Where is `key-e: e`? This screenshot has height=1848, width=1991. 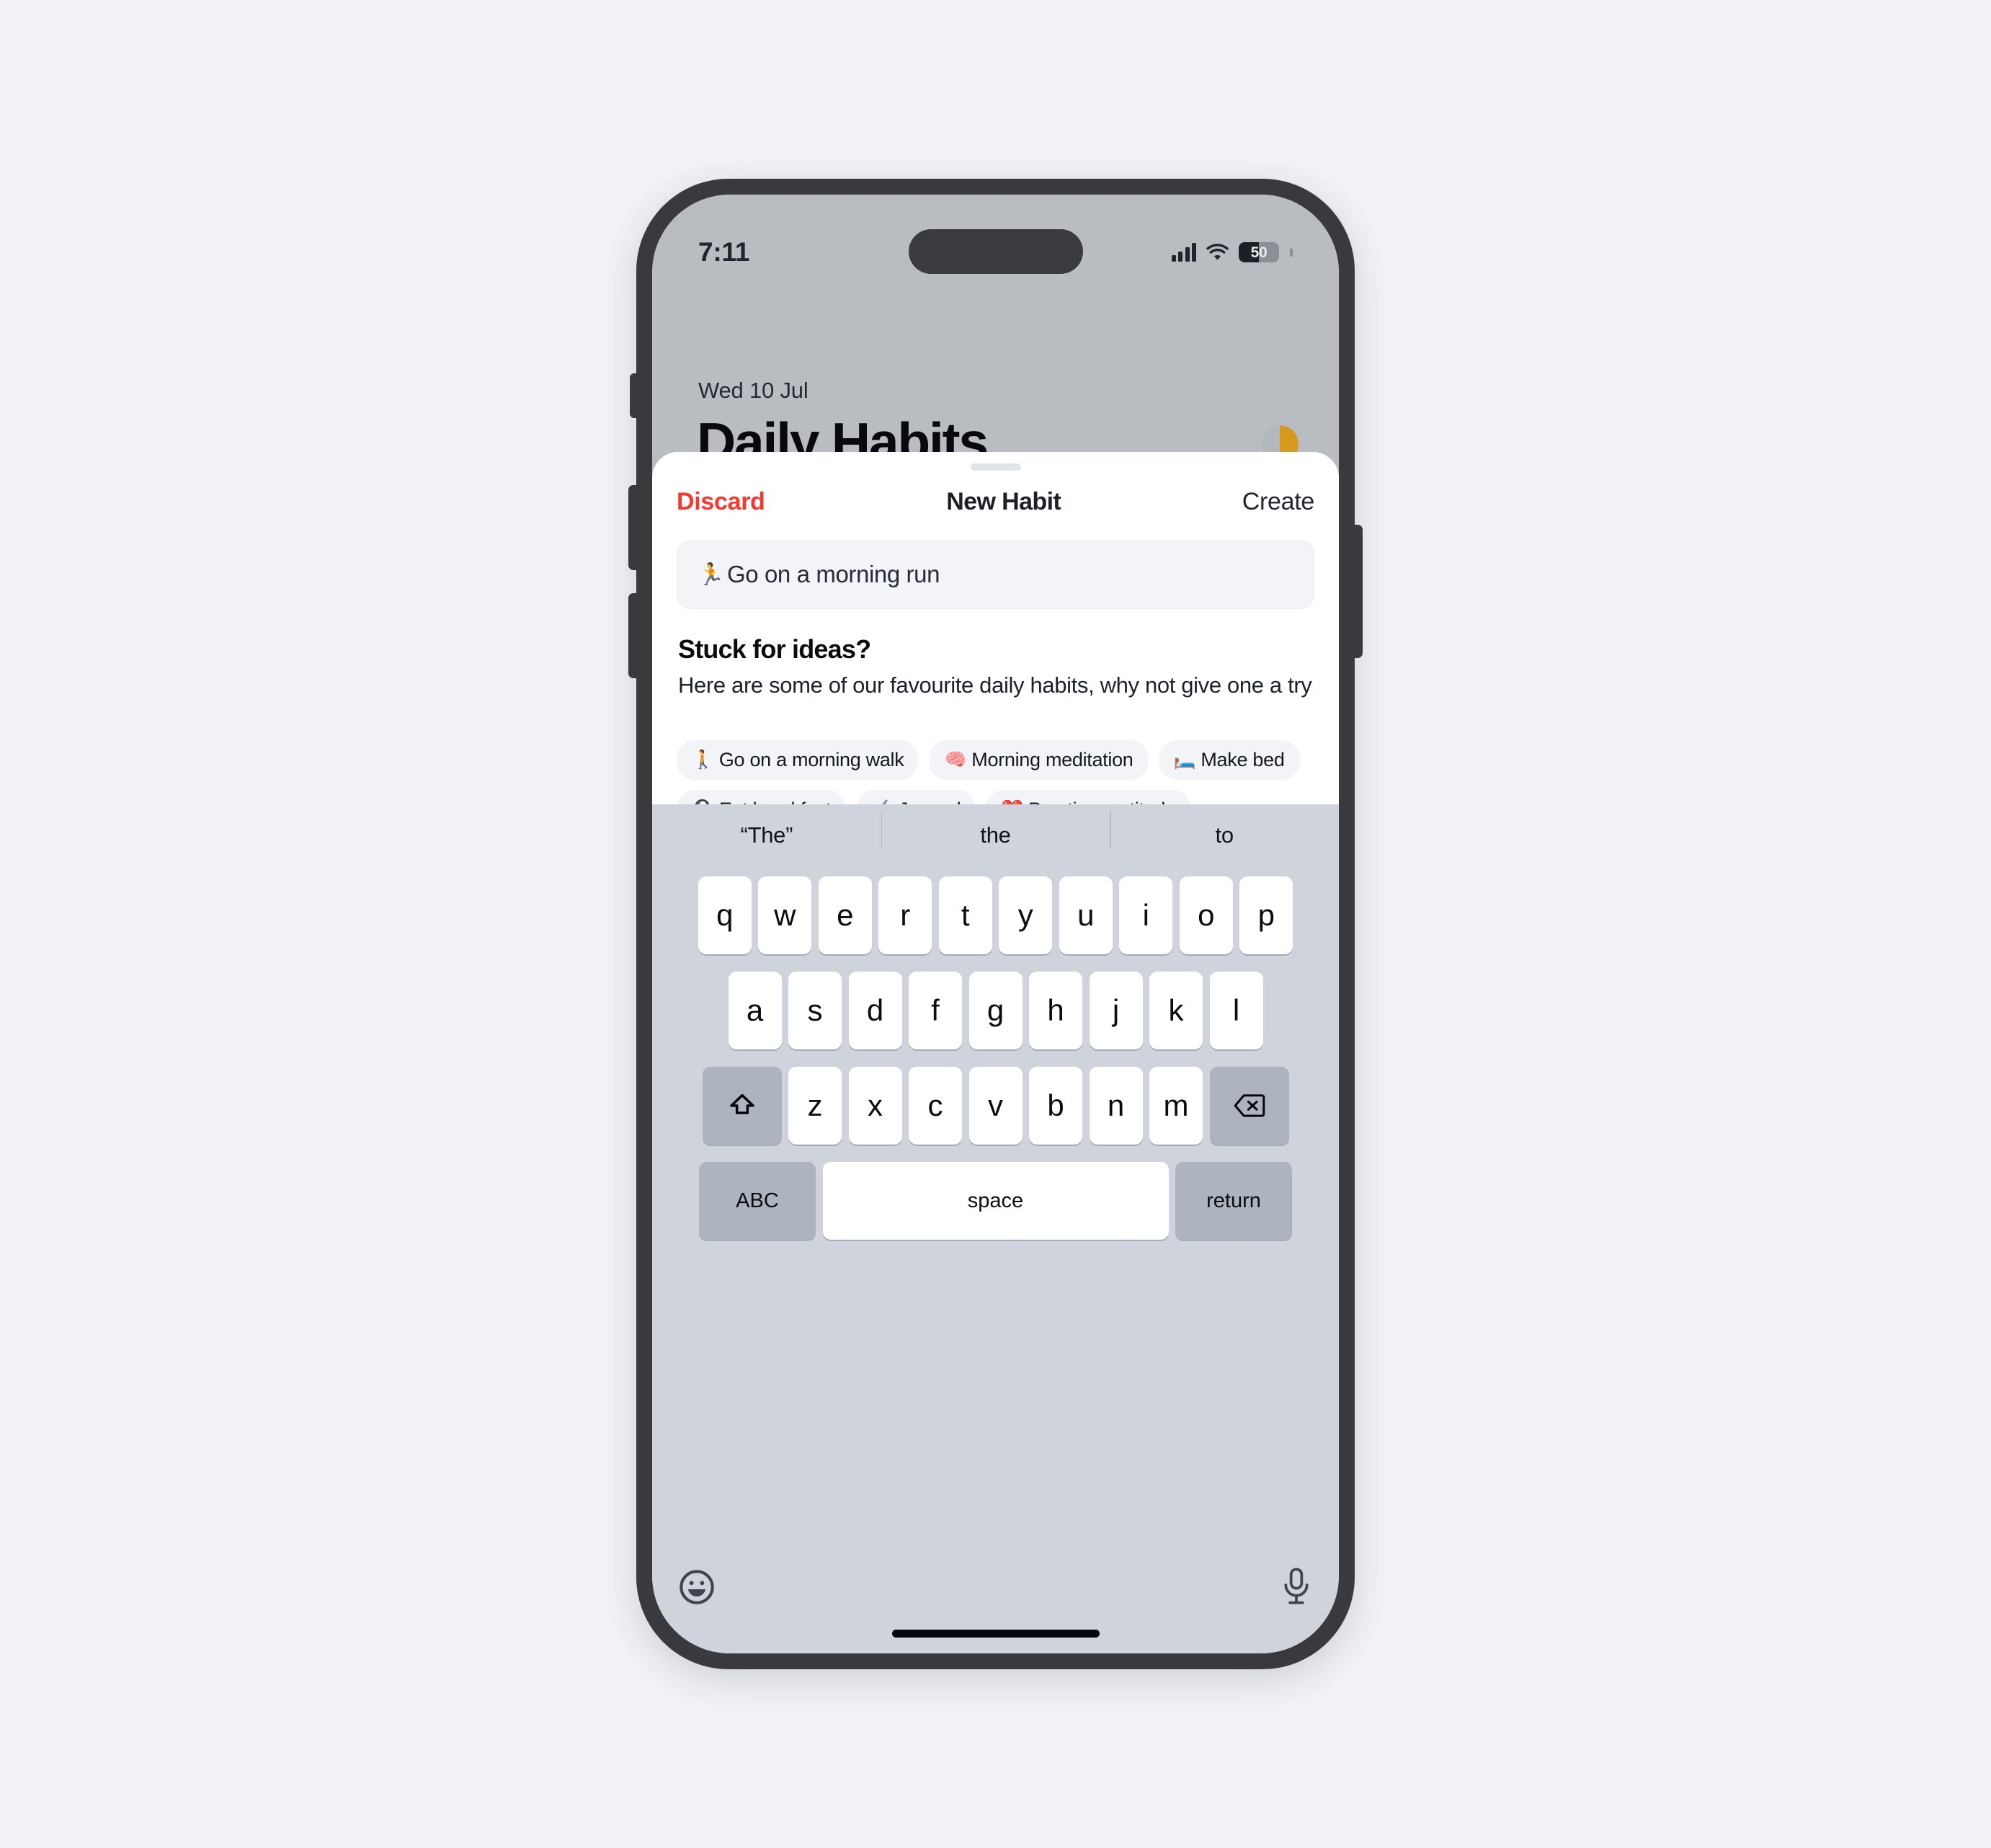
key-e: e is located at coordinates (845, 915).